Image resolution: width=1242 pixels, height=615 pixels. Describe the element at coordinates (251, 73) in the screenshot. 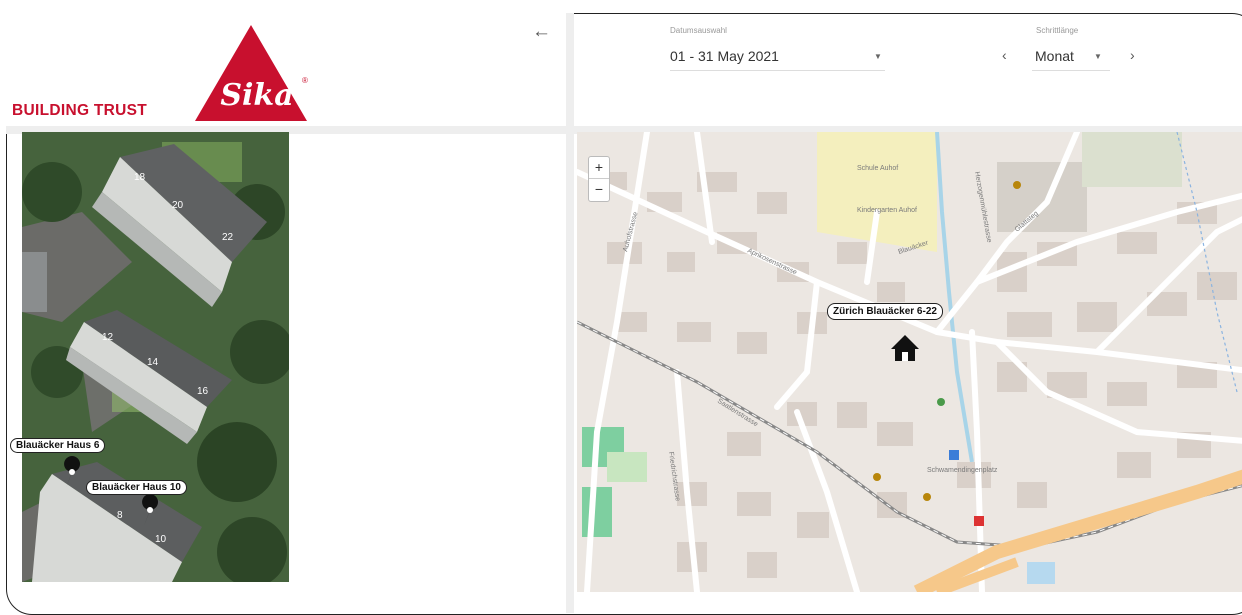

I see `sika-logo: Sika` at that location.